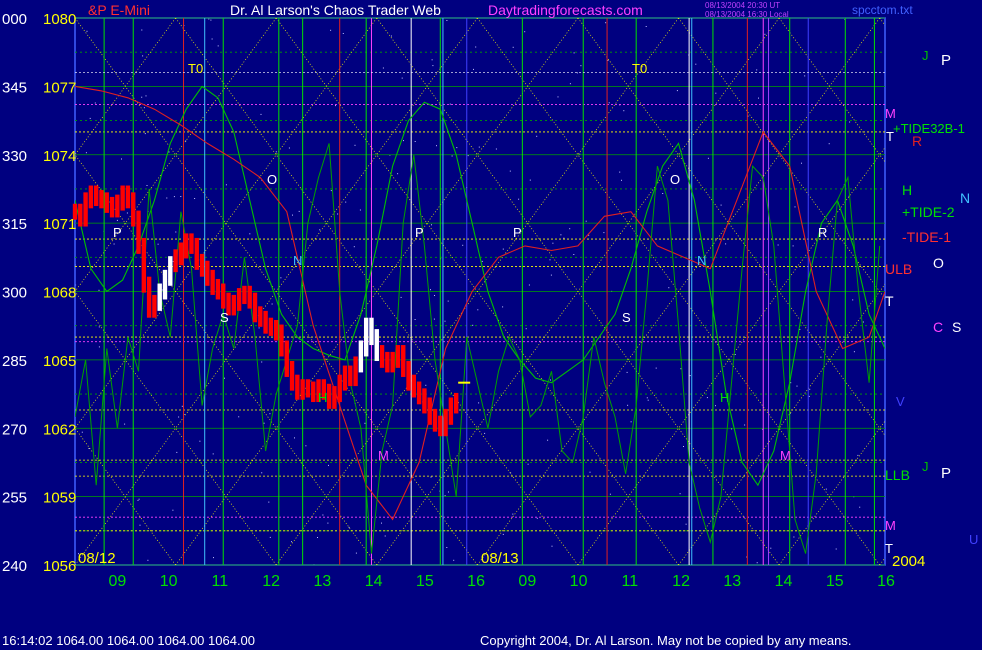 Image resolution: width=982 pixels, height=650 pixels. Describe the element at coordinates (747, 14) in the screenshot. I see `timestamp-local: 08/13/2004 16:30 Local` at that location.